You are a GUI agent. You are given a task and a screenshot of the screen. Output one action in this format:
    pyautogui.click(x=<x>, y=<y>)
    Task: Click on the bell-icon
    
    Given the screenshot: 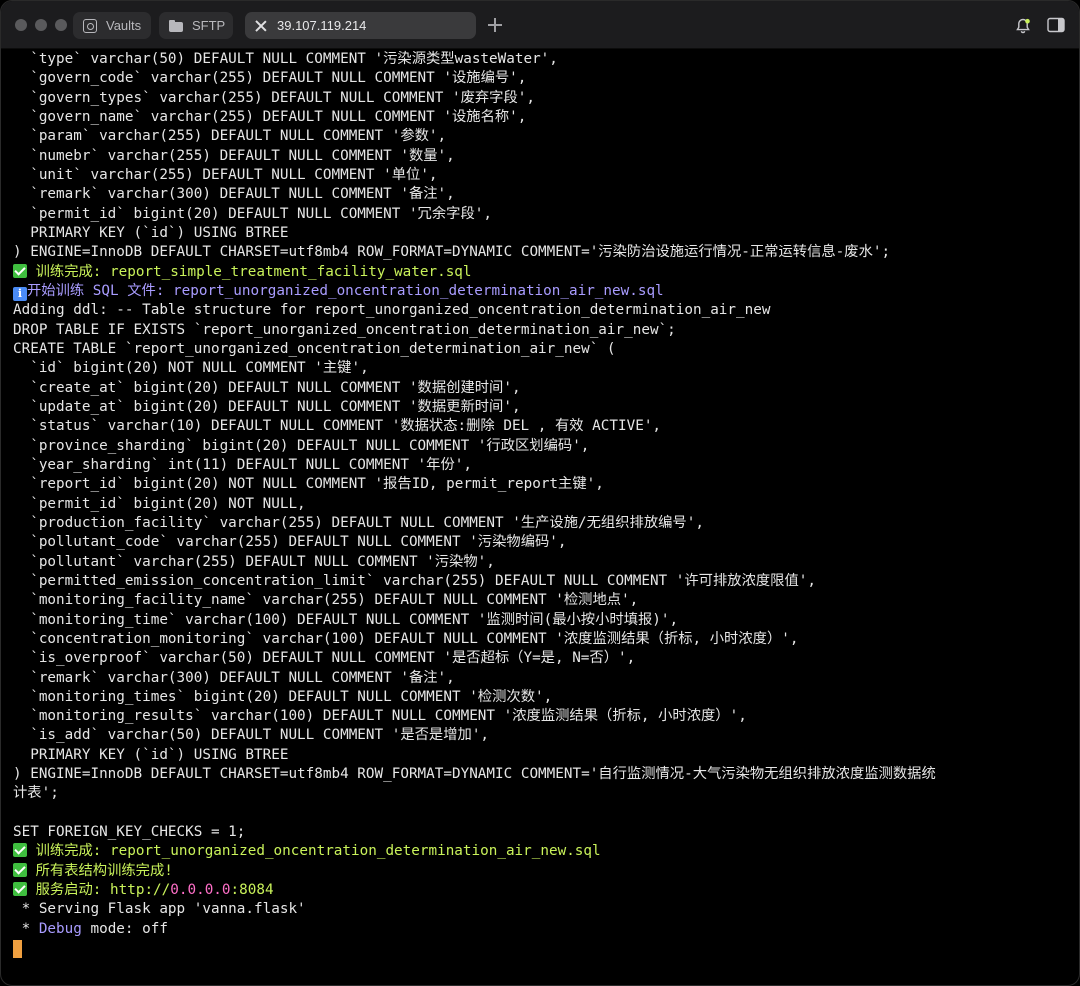 What is the action you would take?
    pyautogui.click(x=1023, y=26)
    